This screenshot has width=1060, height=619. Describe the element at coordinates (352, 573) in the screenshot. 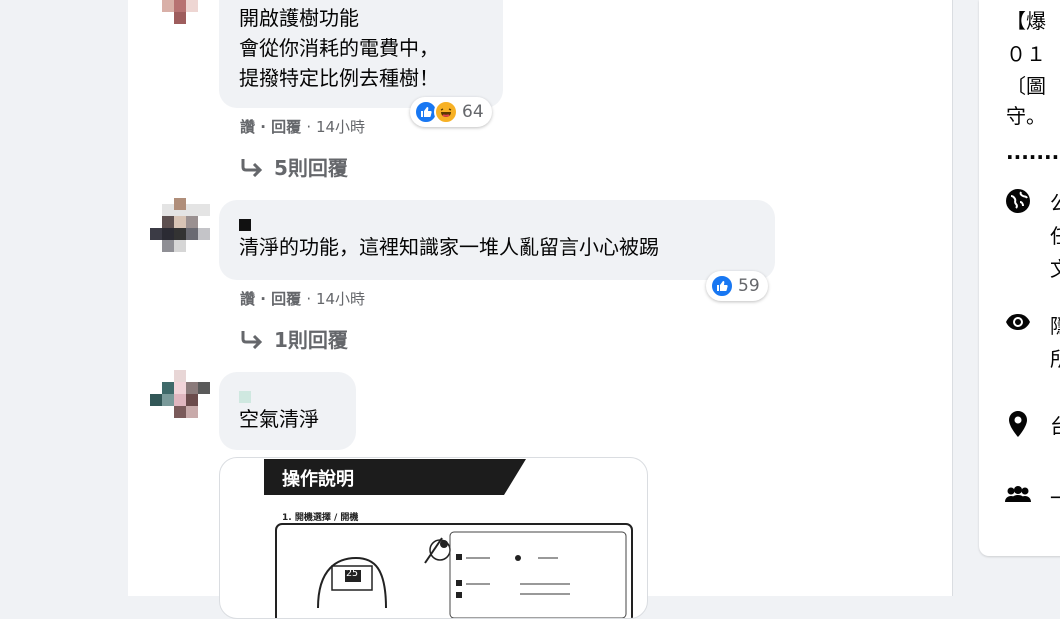

I see `manual-display-temp: 25` at that location.